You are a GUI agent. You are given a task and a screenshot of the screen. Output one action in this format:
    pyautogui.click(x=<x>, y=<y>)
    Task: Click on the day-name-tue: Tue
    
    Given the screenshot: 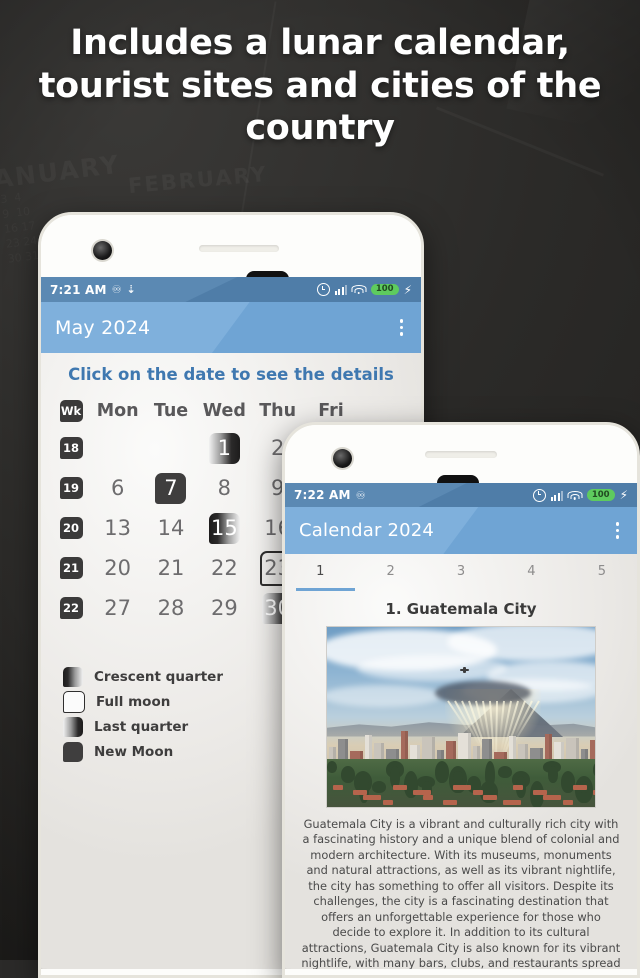 What is the action you would take?
    pyautogui.click(x=171, y=411)
    